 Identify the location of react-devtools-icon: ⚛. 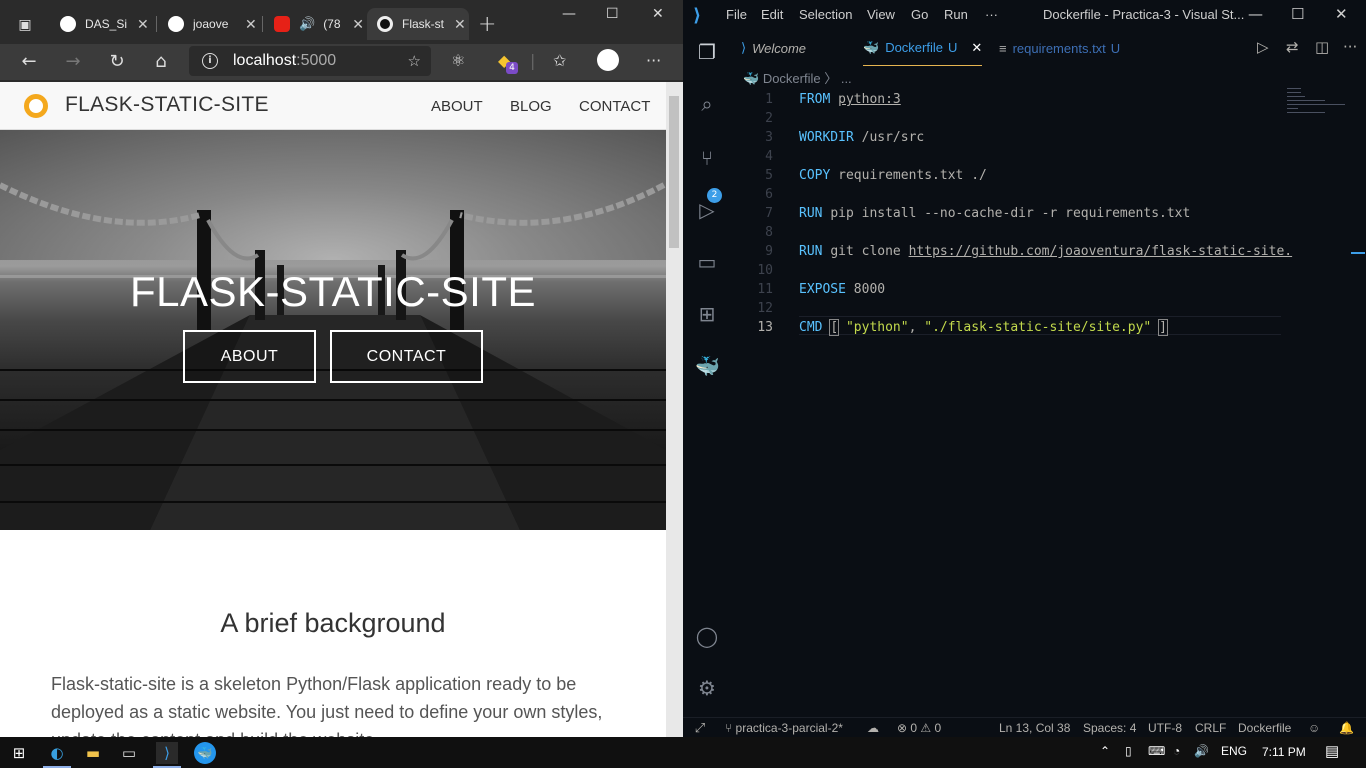
(458, 60).